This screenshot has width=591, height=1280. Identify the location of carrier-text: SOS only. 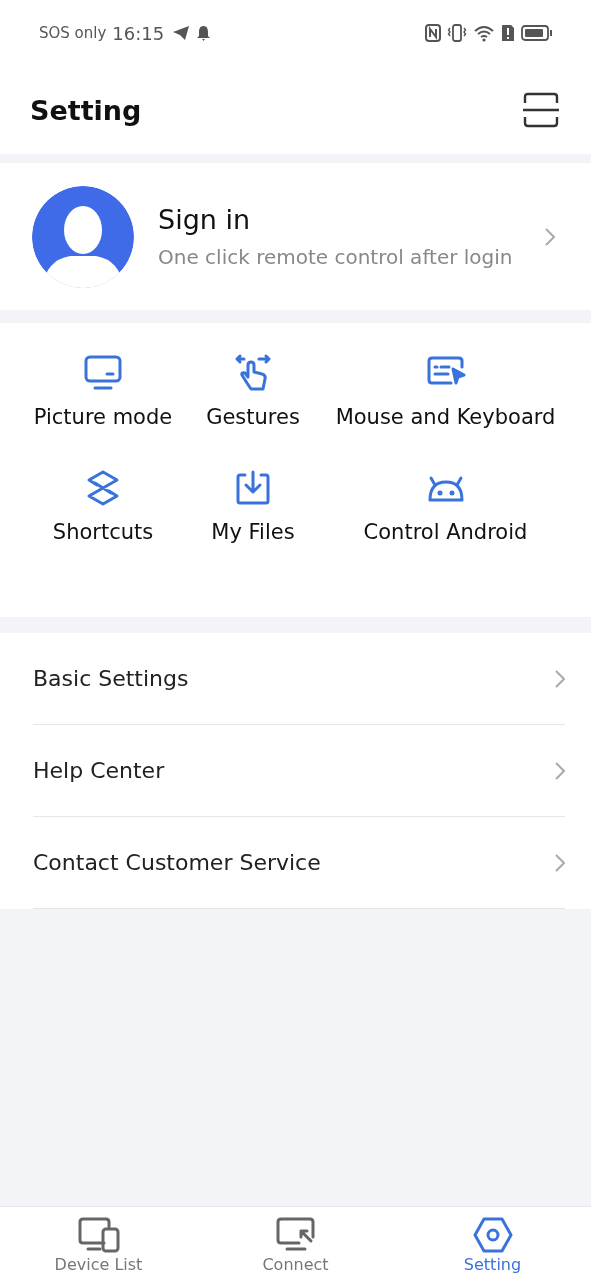
(73, 33).